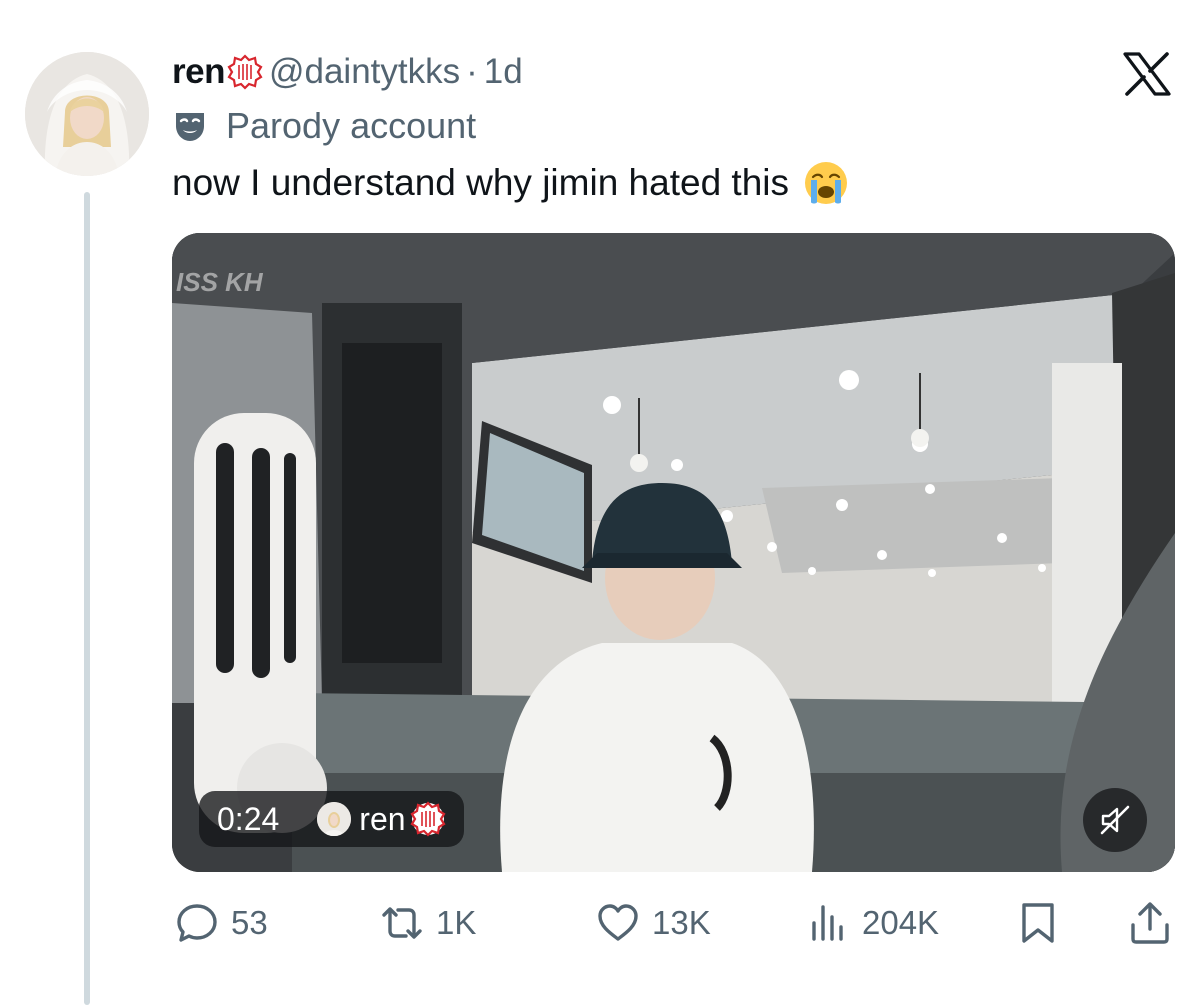 The width and height of the screenshot is (1200, 1005). I want to click on like-button: 13K, so click(653, 923).